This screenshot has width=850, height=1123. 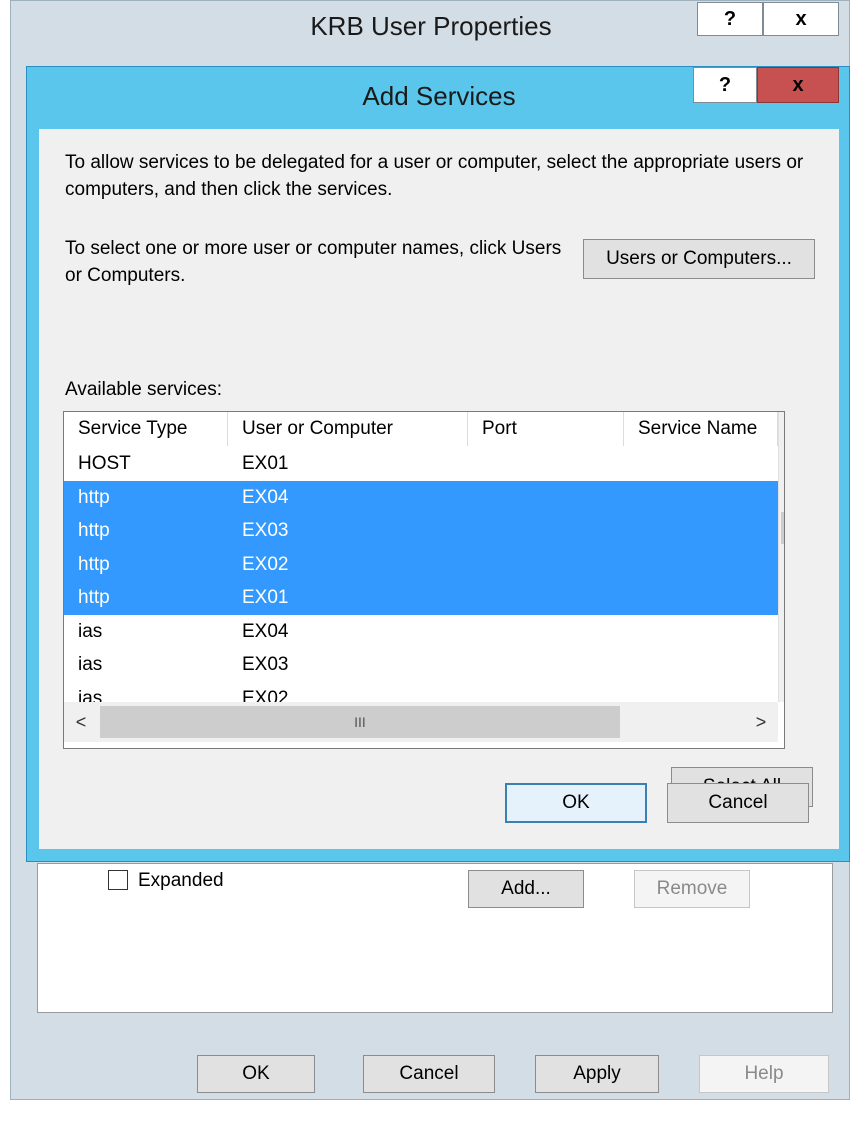 What do you see at coordinates (725, 85) in the screenshot?
I see `dialog-help-button: ?` at bounding box center [725, 85].